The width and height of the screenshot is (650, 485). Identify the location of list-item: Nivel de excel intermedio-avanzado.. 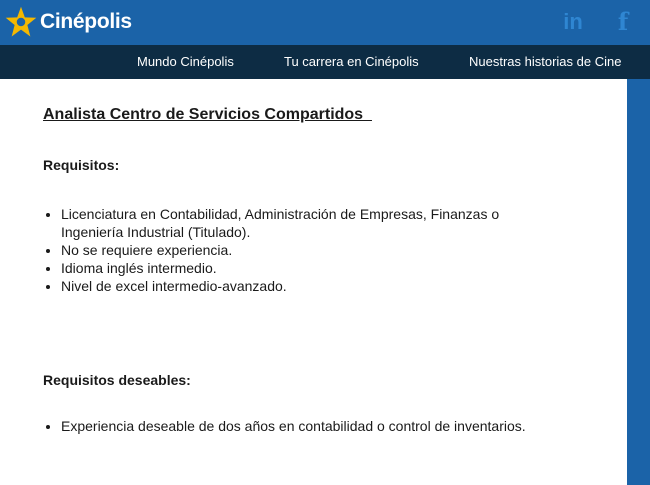
(301, 286).